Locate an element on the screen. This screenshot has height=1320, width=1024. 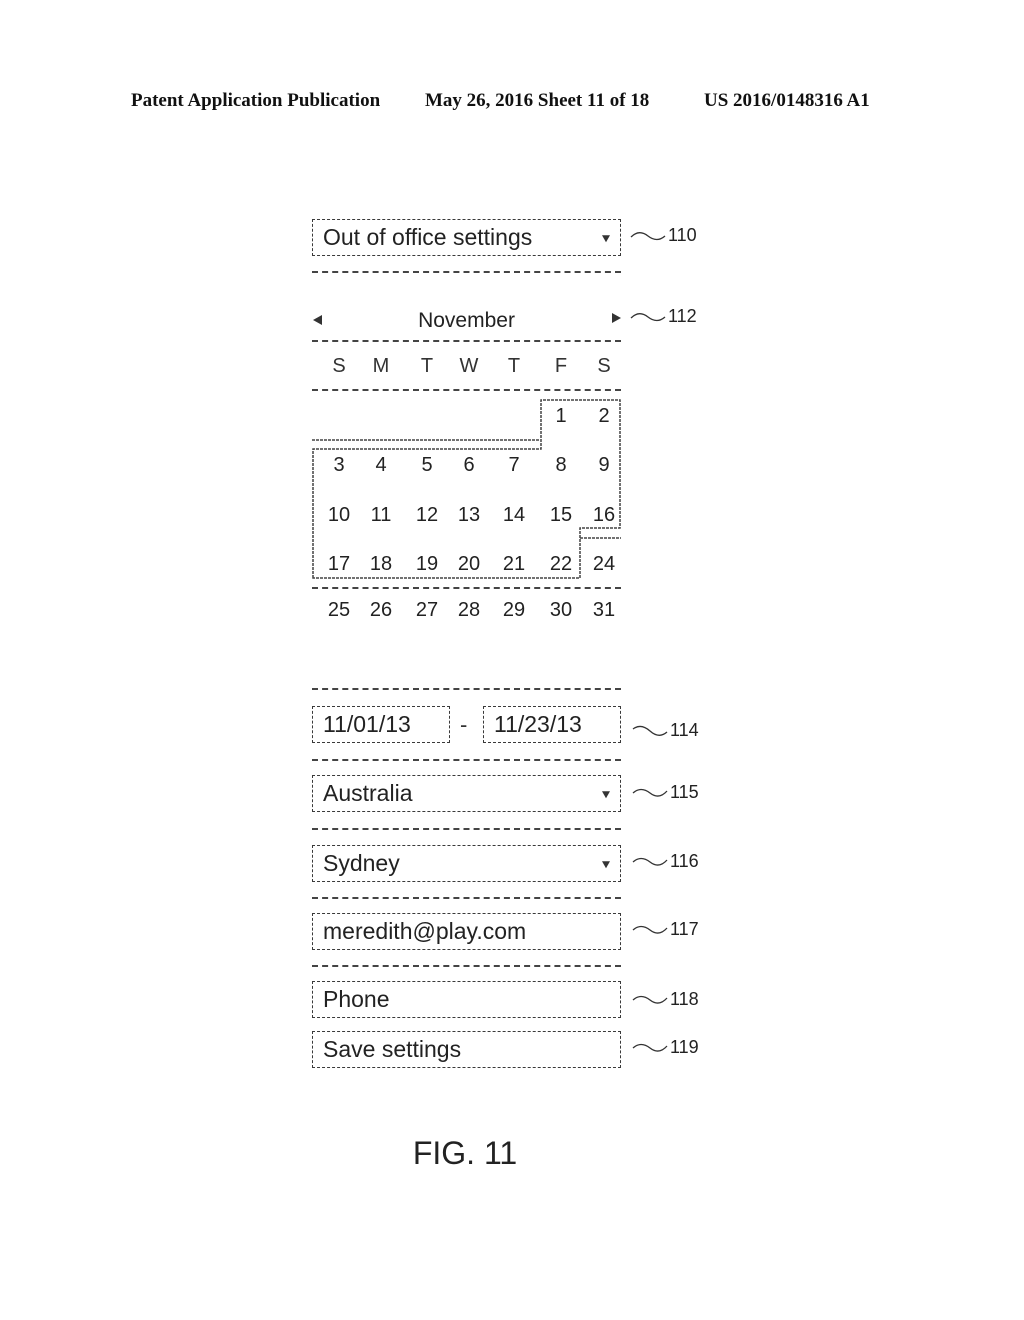
reference-number: 115 is located at coordinates (684, 792).